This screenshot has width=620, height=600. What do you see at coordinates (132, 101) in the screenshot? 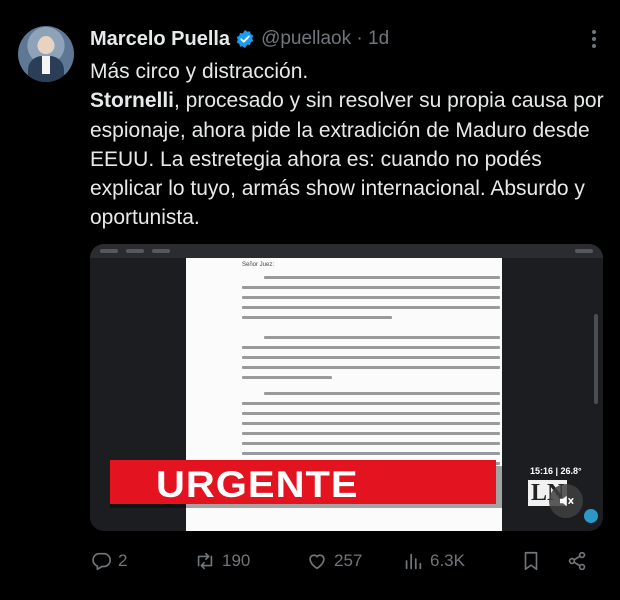
I see `mention-bold: Stornelli` at bounding box center [132, 101].